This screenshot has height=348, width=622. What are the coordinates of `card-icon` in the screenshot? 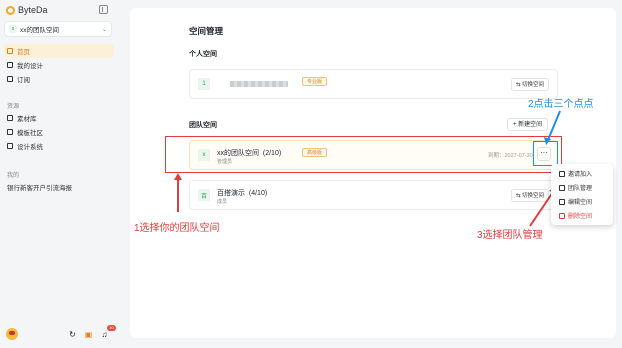 It's located at (10, 79).